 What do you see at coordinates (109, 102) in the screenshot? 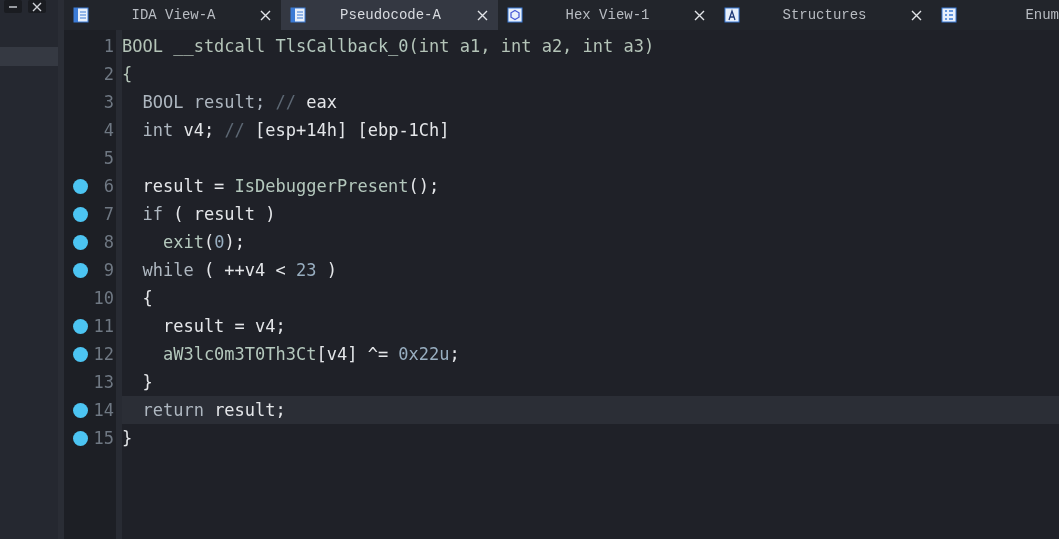
I see `line-number: 3` at bounding box center [109, 102].